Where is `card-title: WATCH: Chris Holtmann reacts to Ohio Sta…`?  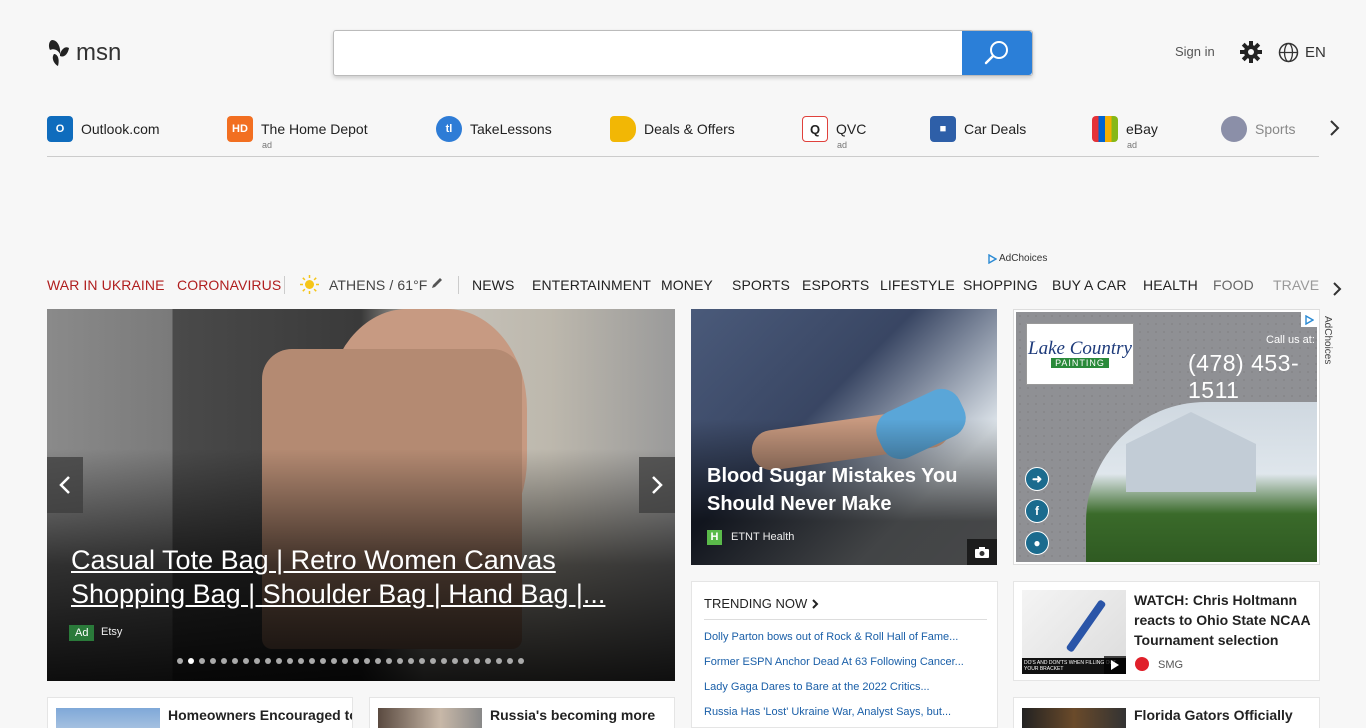
card-title: WATCH: Chris Holtmann reacts to Ohio Sta… is located at coordinates (1224, 620).